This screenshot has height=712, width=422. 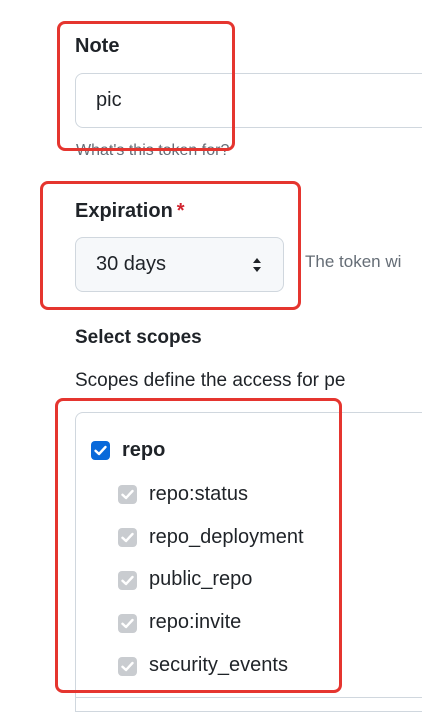 I want to click on expiration-selected-value: 30 days, so click(x=131, y=264).